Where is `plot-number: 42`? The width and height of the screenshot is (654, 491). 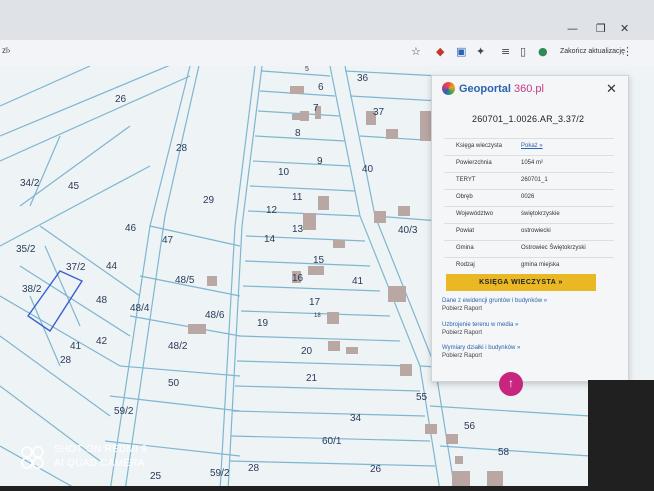 plot-number: 42 is located at coordinates (101, 341).